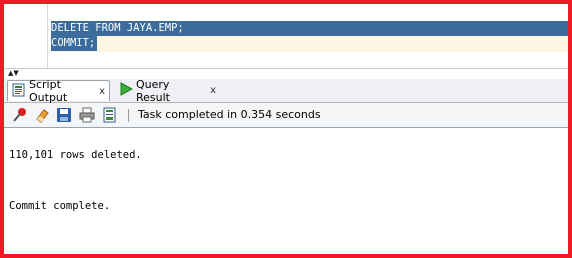  I want to click on tab-query-result: Query Result x, so click(167, 90).